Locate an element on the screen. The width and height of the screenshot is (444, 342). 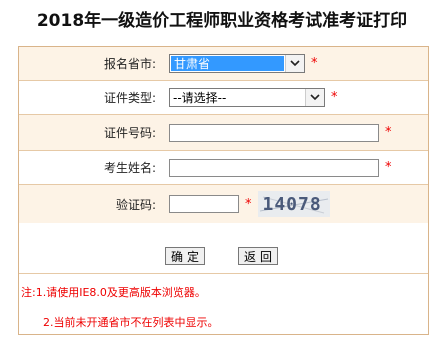
captcha-image: 14078 is located at coordinates (293, 204).